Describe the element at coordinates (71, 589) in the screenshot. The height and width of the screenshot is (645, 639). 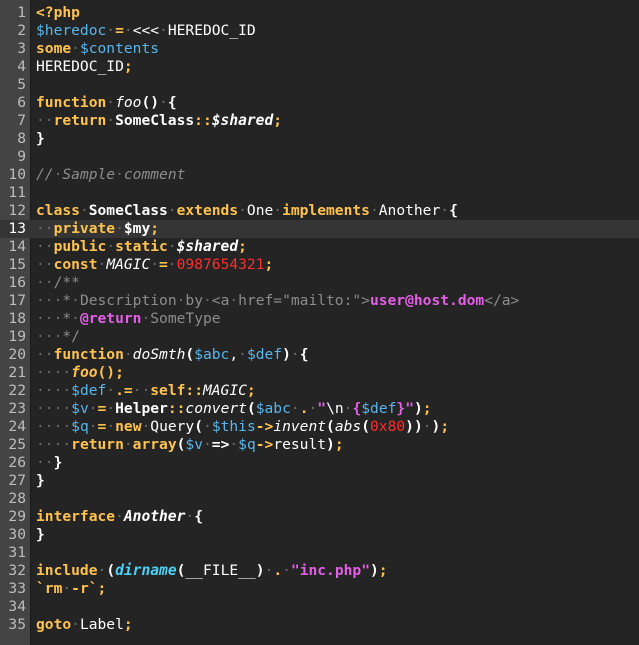
I see `code-text: `rm·-r`;` at that location.